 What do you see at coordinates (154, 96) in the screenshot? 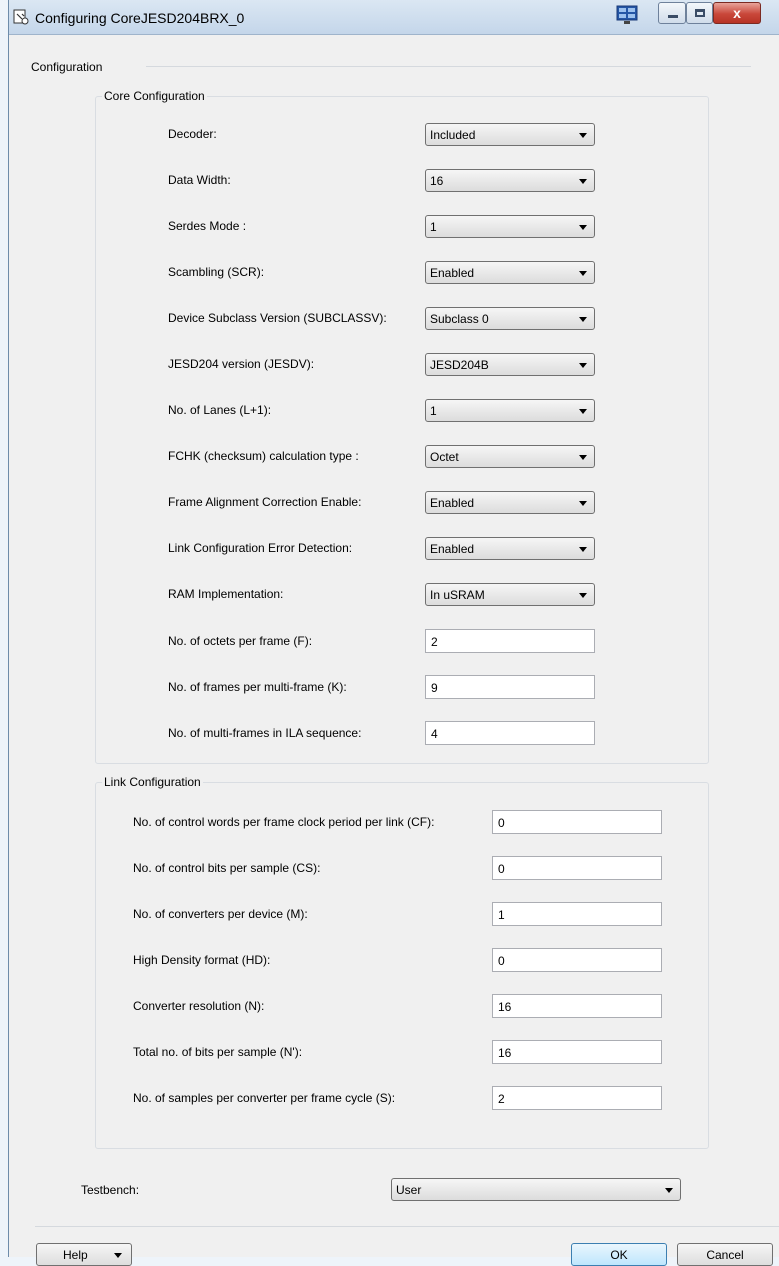
I see `core-configuration-label: Core Configuration` at bounding box center [154, 96].